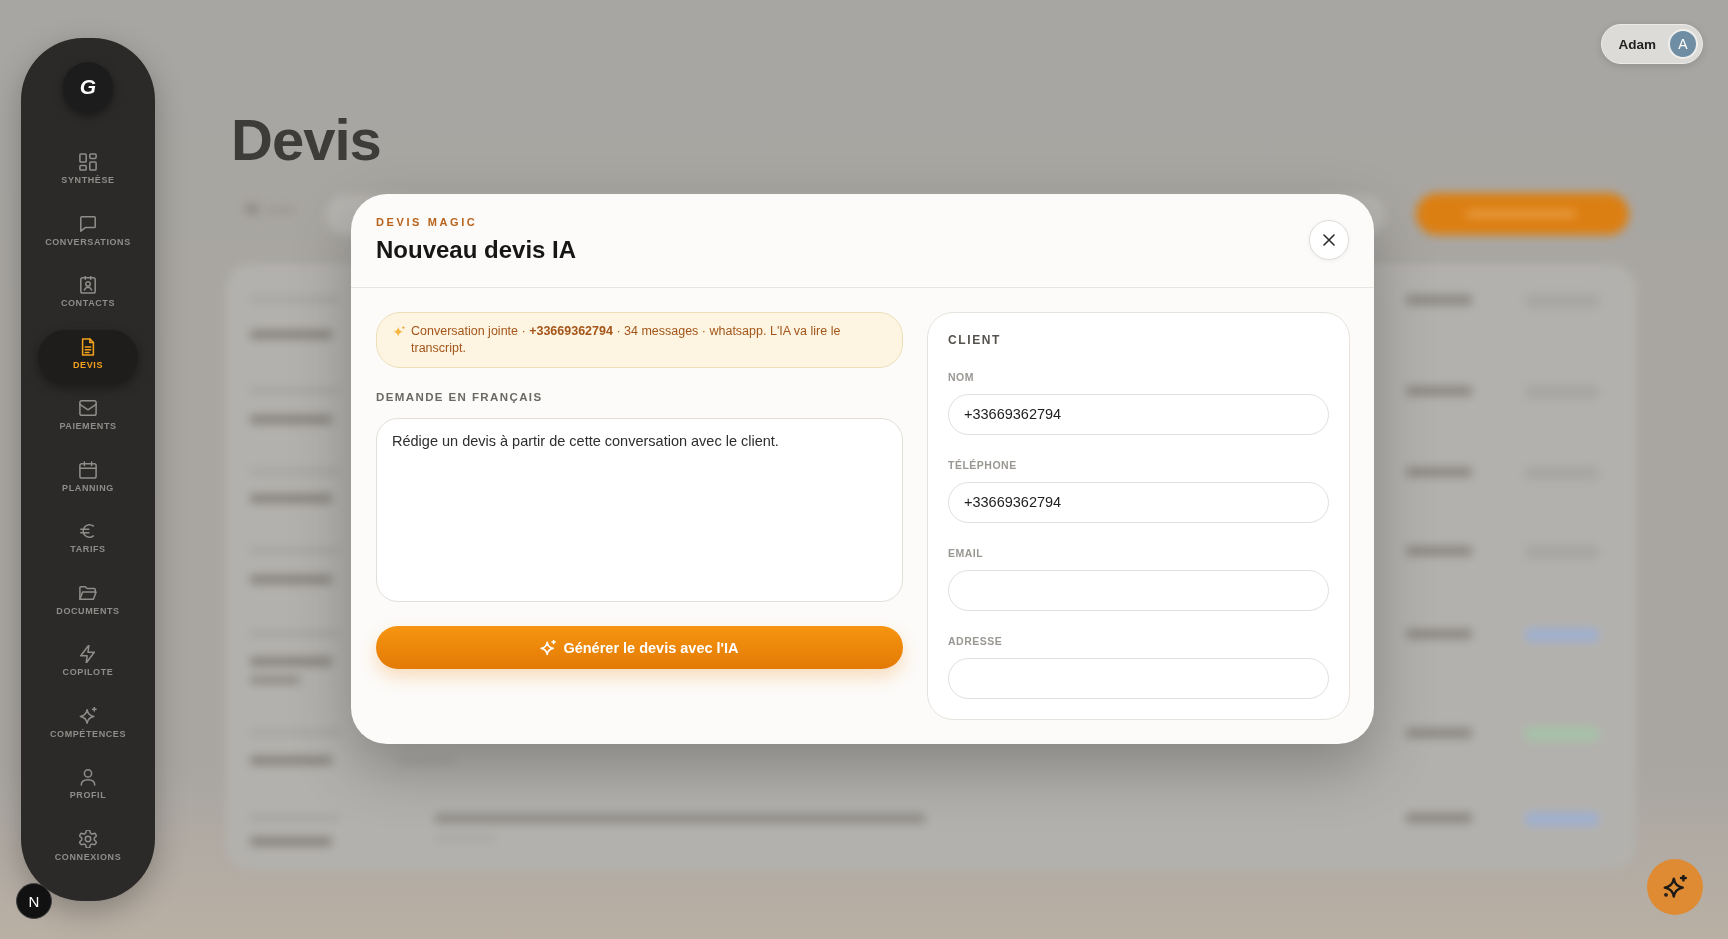  Describe the element at coordinates (88, 418) in the screenshot. I see `sidebar-item: PAIEMENTS` at that location.